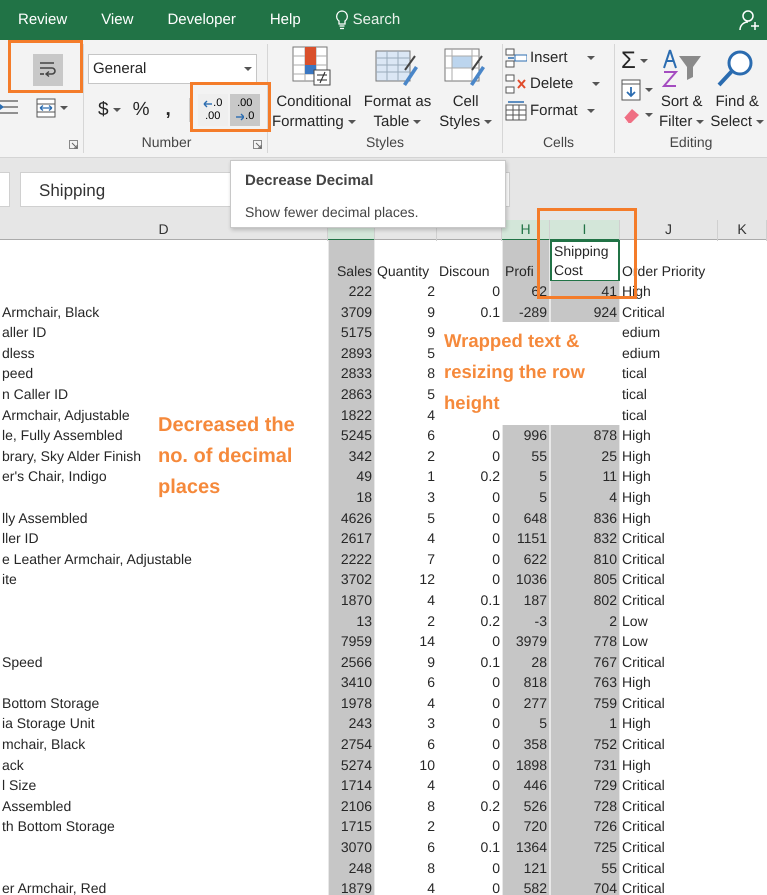 The image size is (767, 895). What do you see at coordinates (526, 785) in the screenshot?
I see `table-cell: 446` at bounding box center [526, 785].